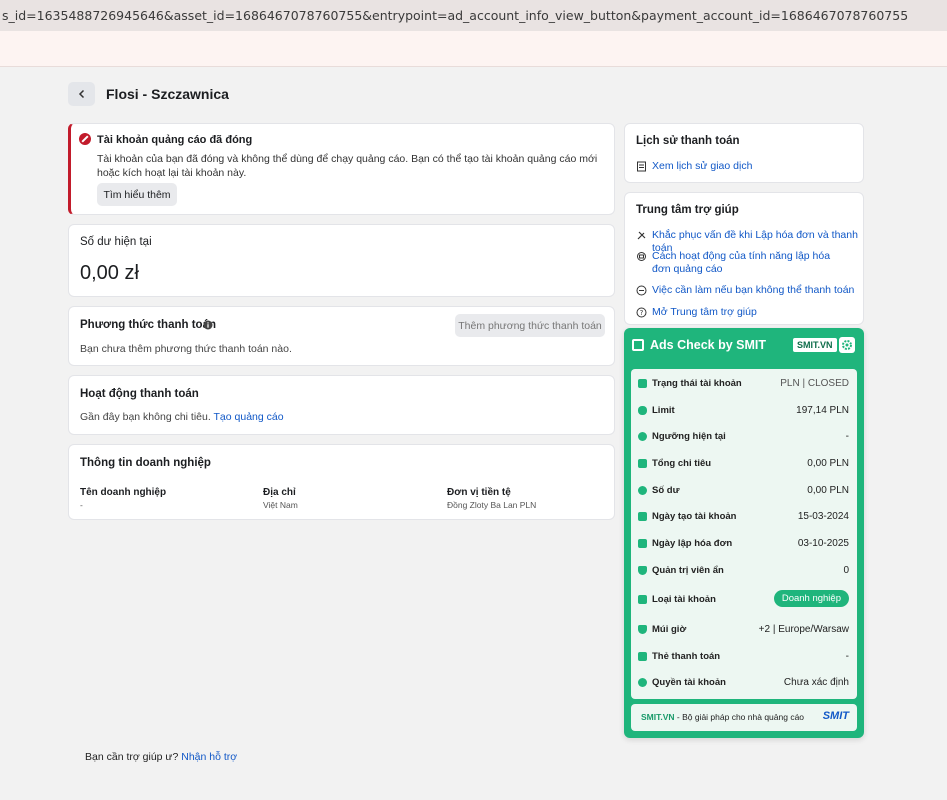  I want to click on row-balance: Số dư 0,00 PLN, so click(744, 491).